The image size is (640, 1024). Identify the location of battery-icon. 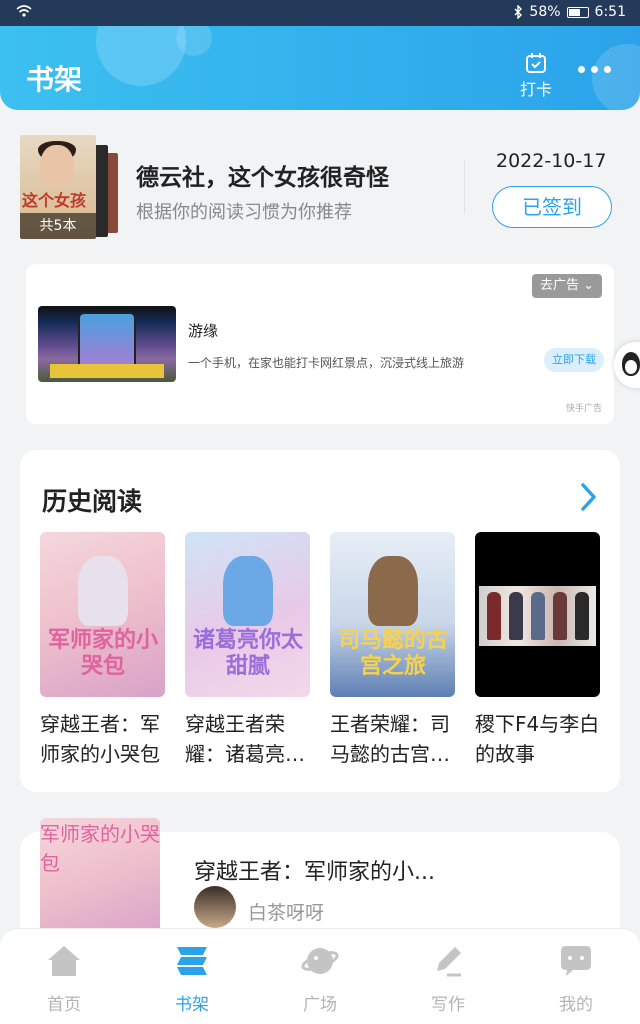
(577, 12).